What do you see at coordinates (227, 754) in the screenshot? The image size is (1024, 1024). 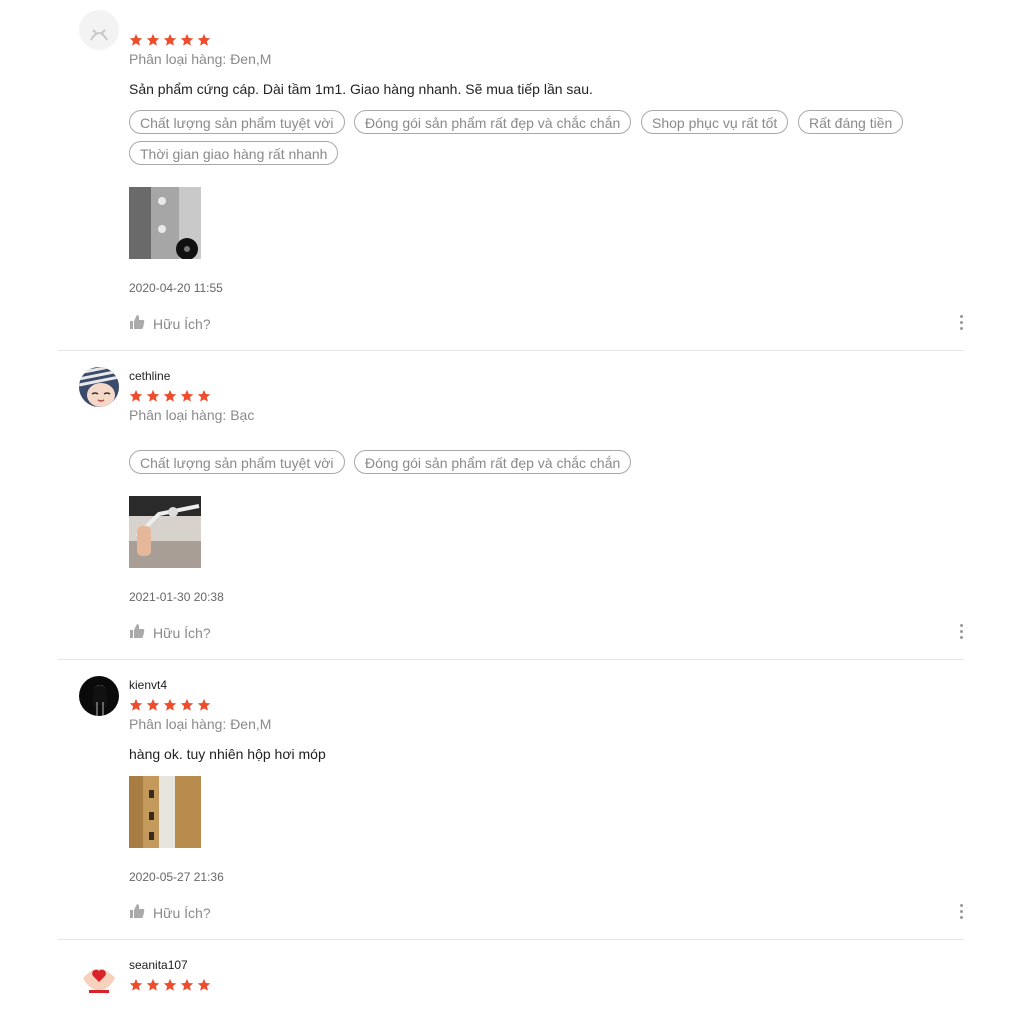 I see `review-comment: hàng ok. tuy nhiên hộp hơi móp` at bounding box center [227, 754].